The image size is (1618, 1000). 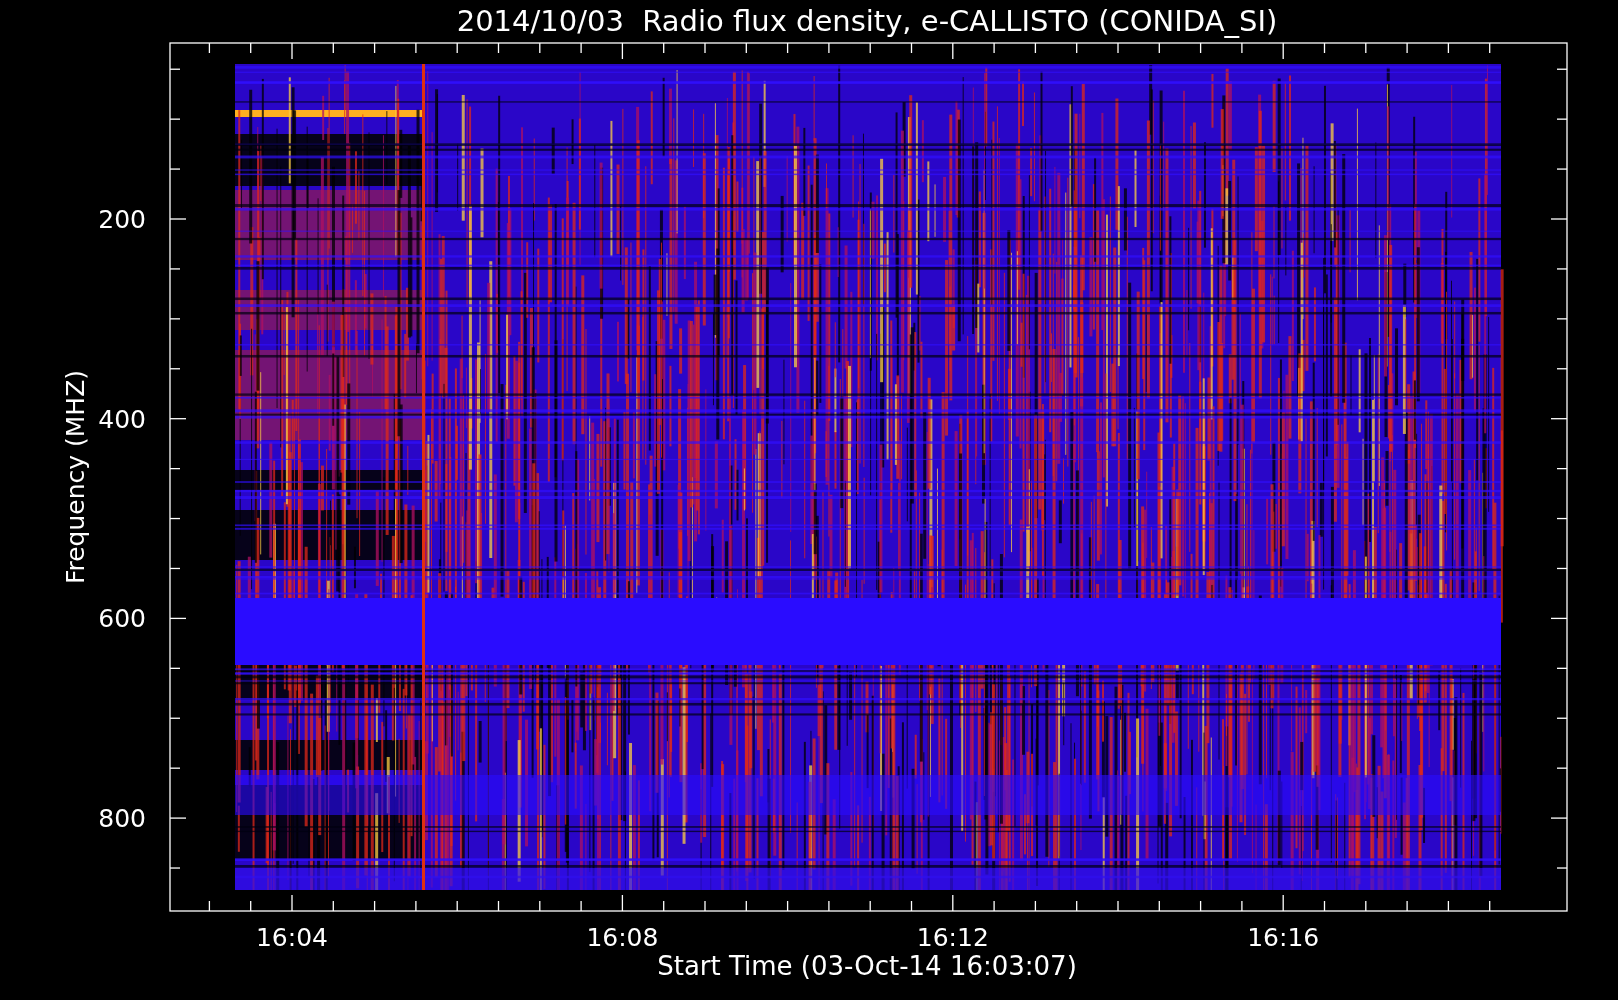 I want to click on plot-title: 2014/10/03 Radio flux density, e-CALLISTO (CONIDA_SI), so click(x=867, y=21).